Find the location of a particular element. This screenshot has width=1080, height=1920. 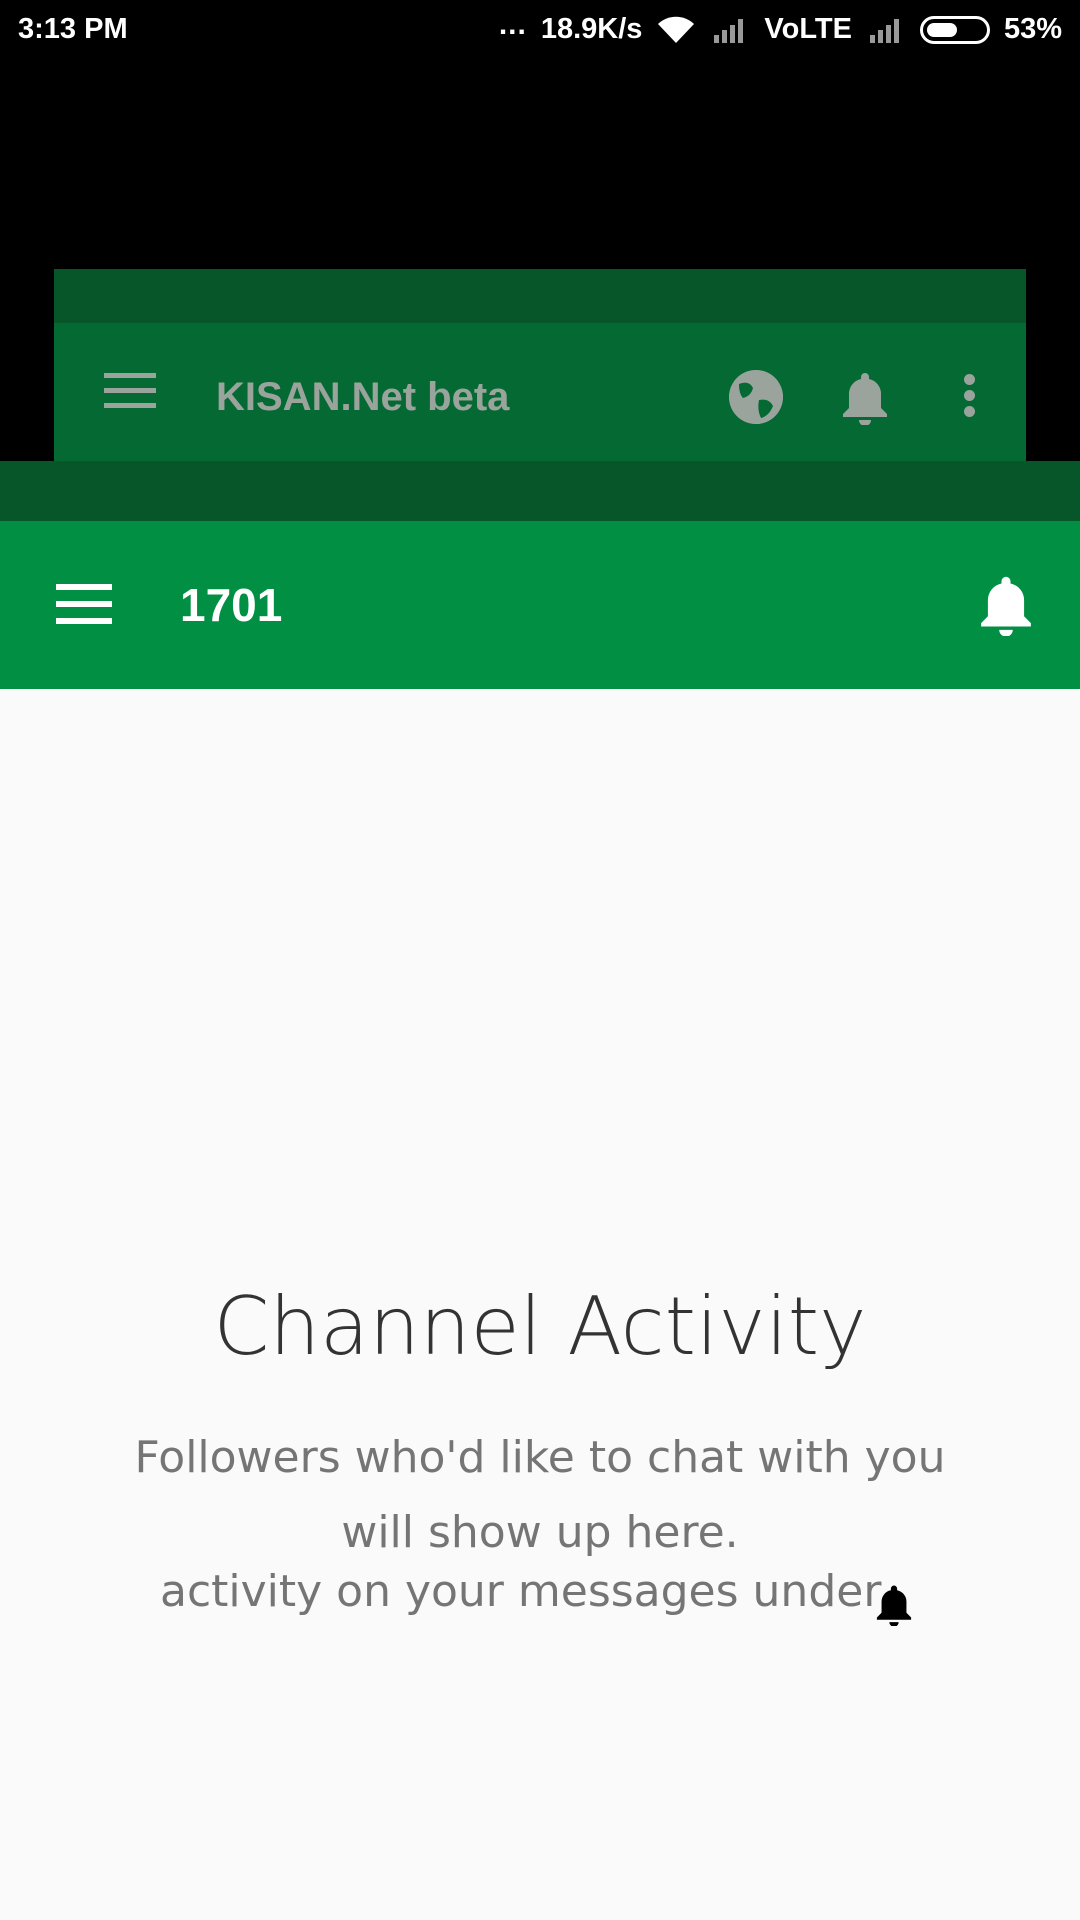

globe-icon is located at coordinates (756, 397).